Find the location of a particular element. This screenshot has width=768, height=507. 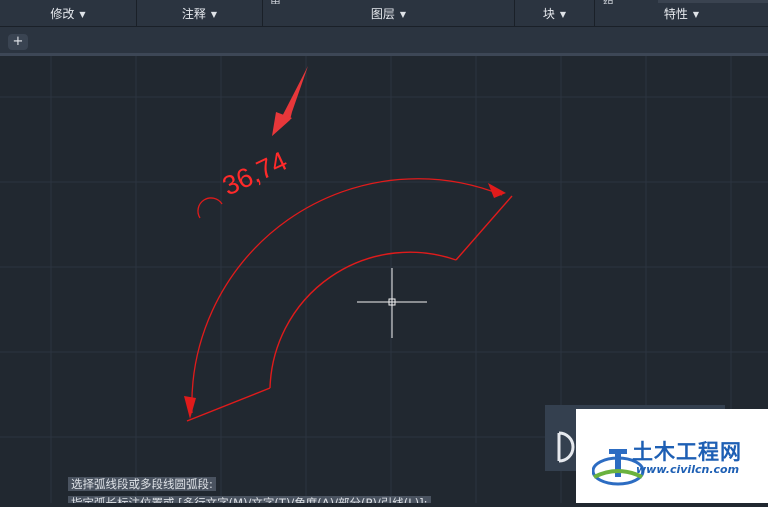

dimension-arrowhead-left is located at coordinates (190, 407).